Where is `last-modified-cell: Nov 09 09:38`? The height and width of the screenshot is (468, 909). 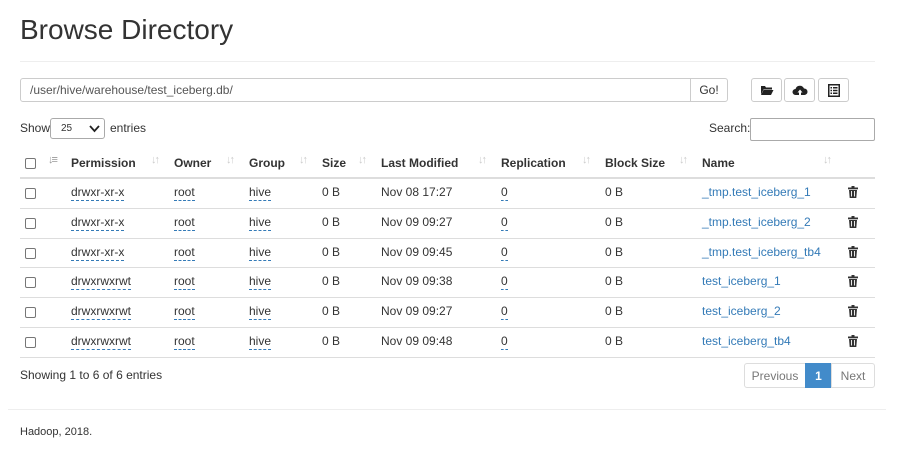
last-modified-cell: Nov 09 09:38 is located at coordinates (417, 281).